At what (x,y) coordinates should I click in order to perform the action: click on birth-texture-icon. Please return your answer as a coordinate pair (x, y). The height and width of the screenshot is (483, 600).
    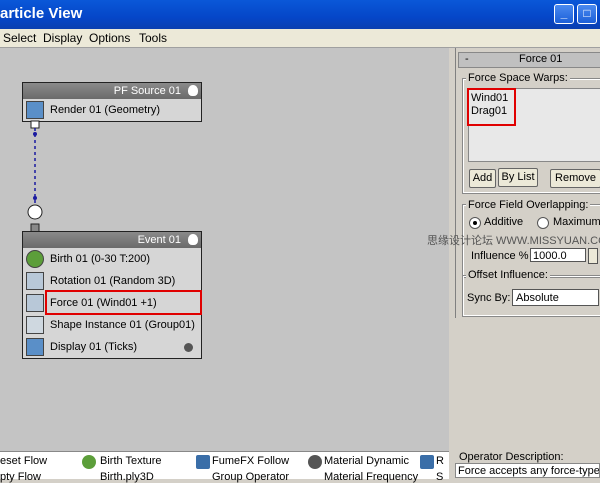
    Looking at the image, I should click on (89, 462).